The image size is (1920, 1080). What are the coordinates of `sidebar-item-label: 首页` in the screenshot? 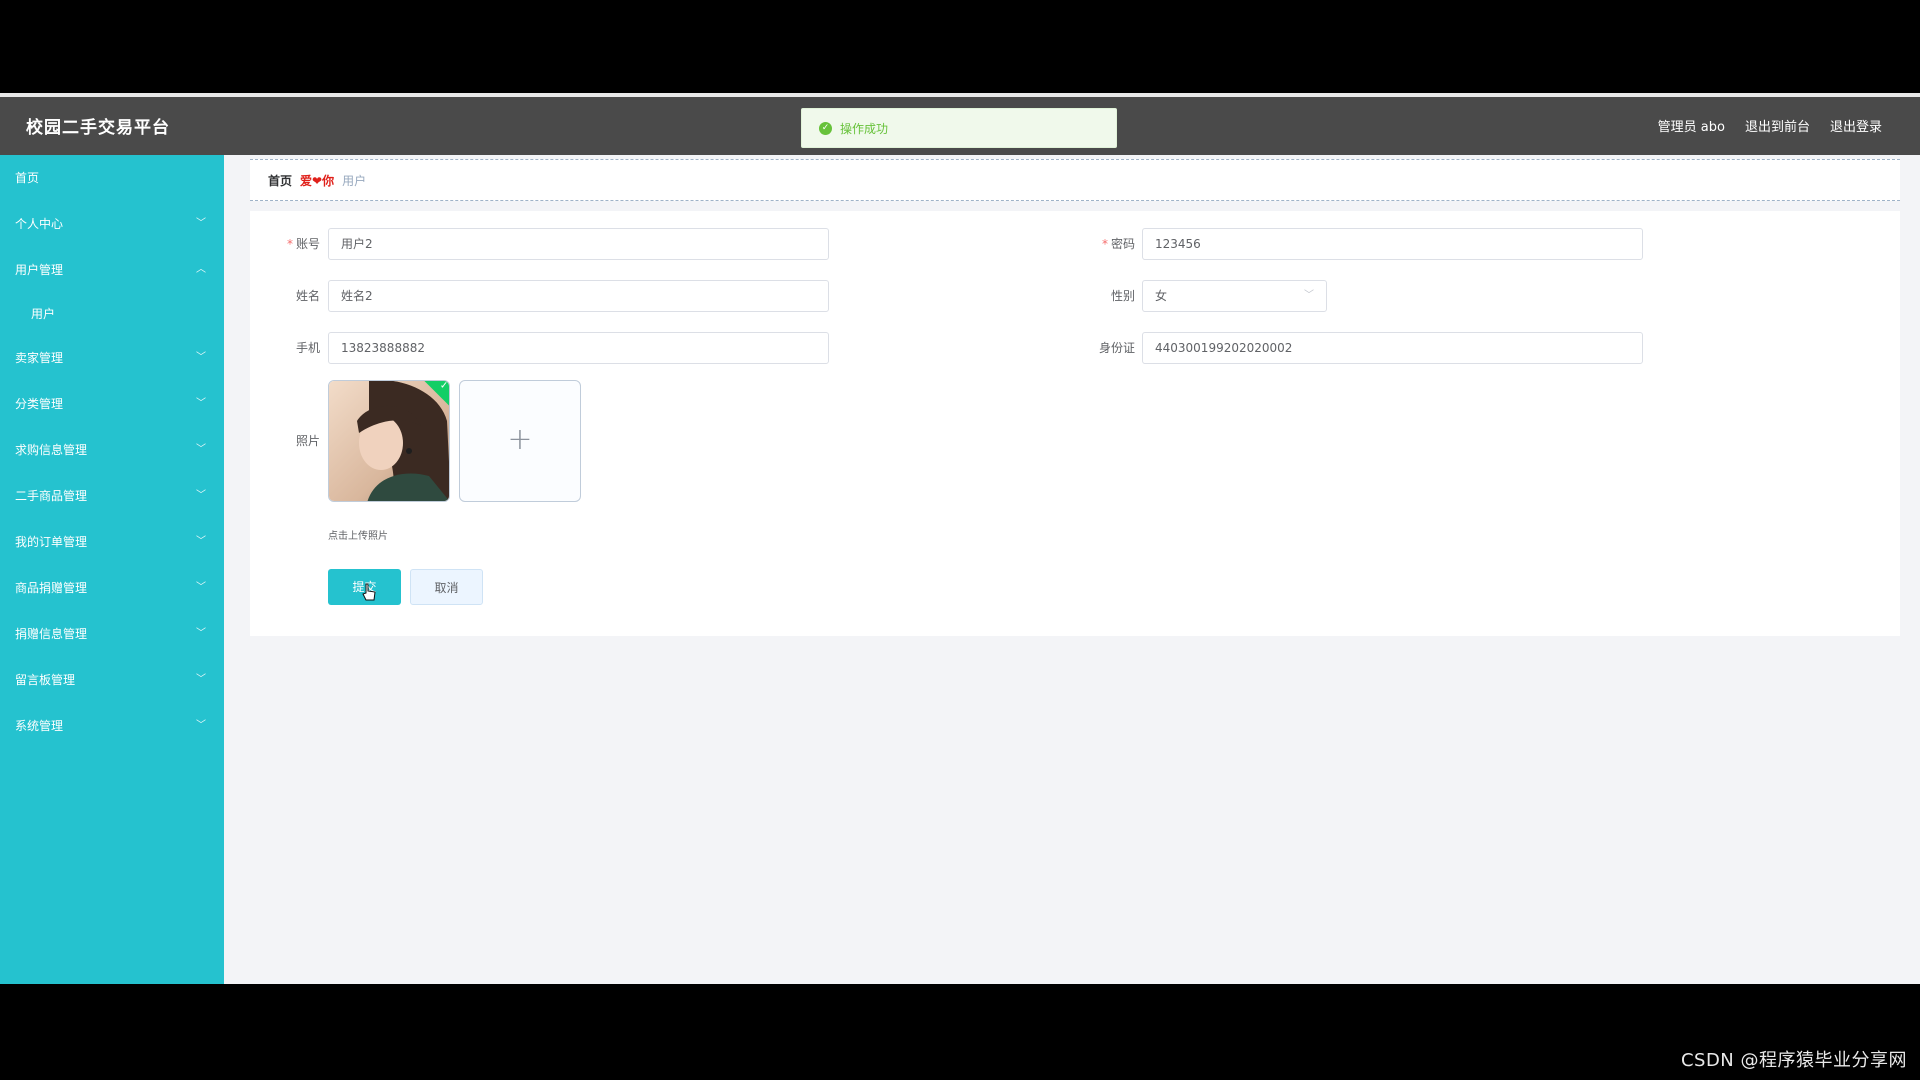 It's located at (27, 178).